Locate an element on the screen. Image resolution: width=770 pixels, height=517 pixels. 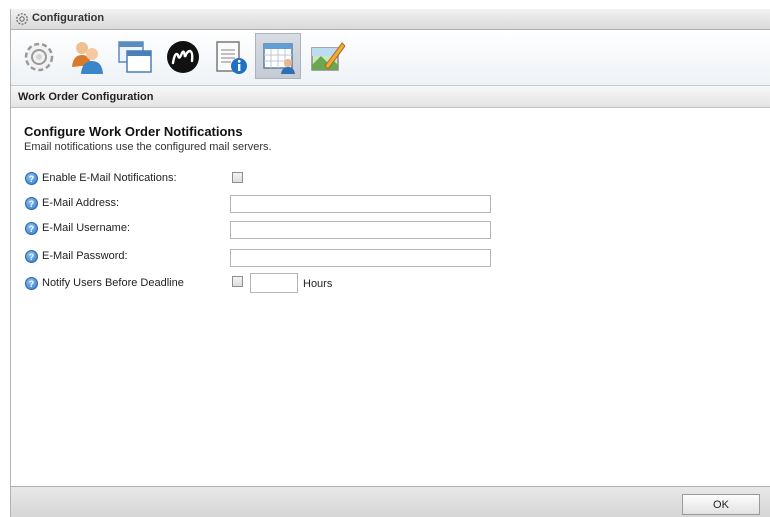
email-username-label: E-Mail Username: is located at coordinates (86, 228).